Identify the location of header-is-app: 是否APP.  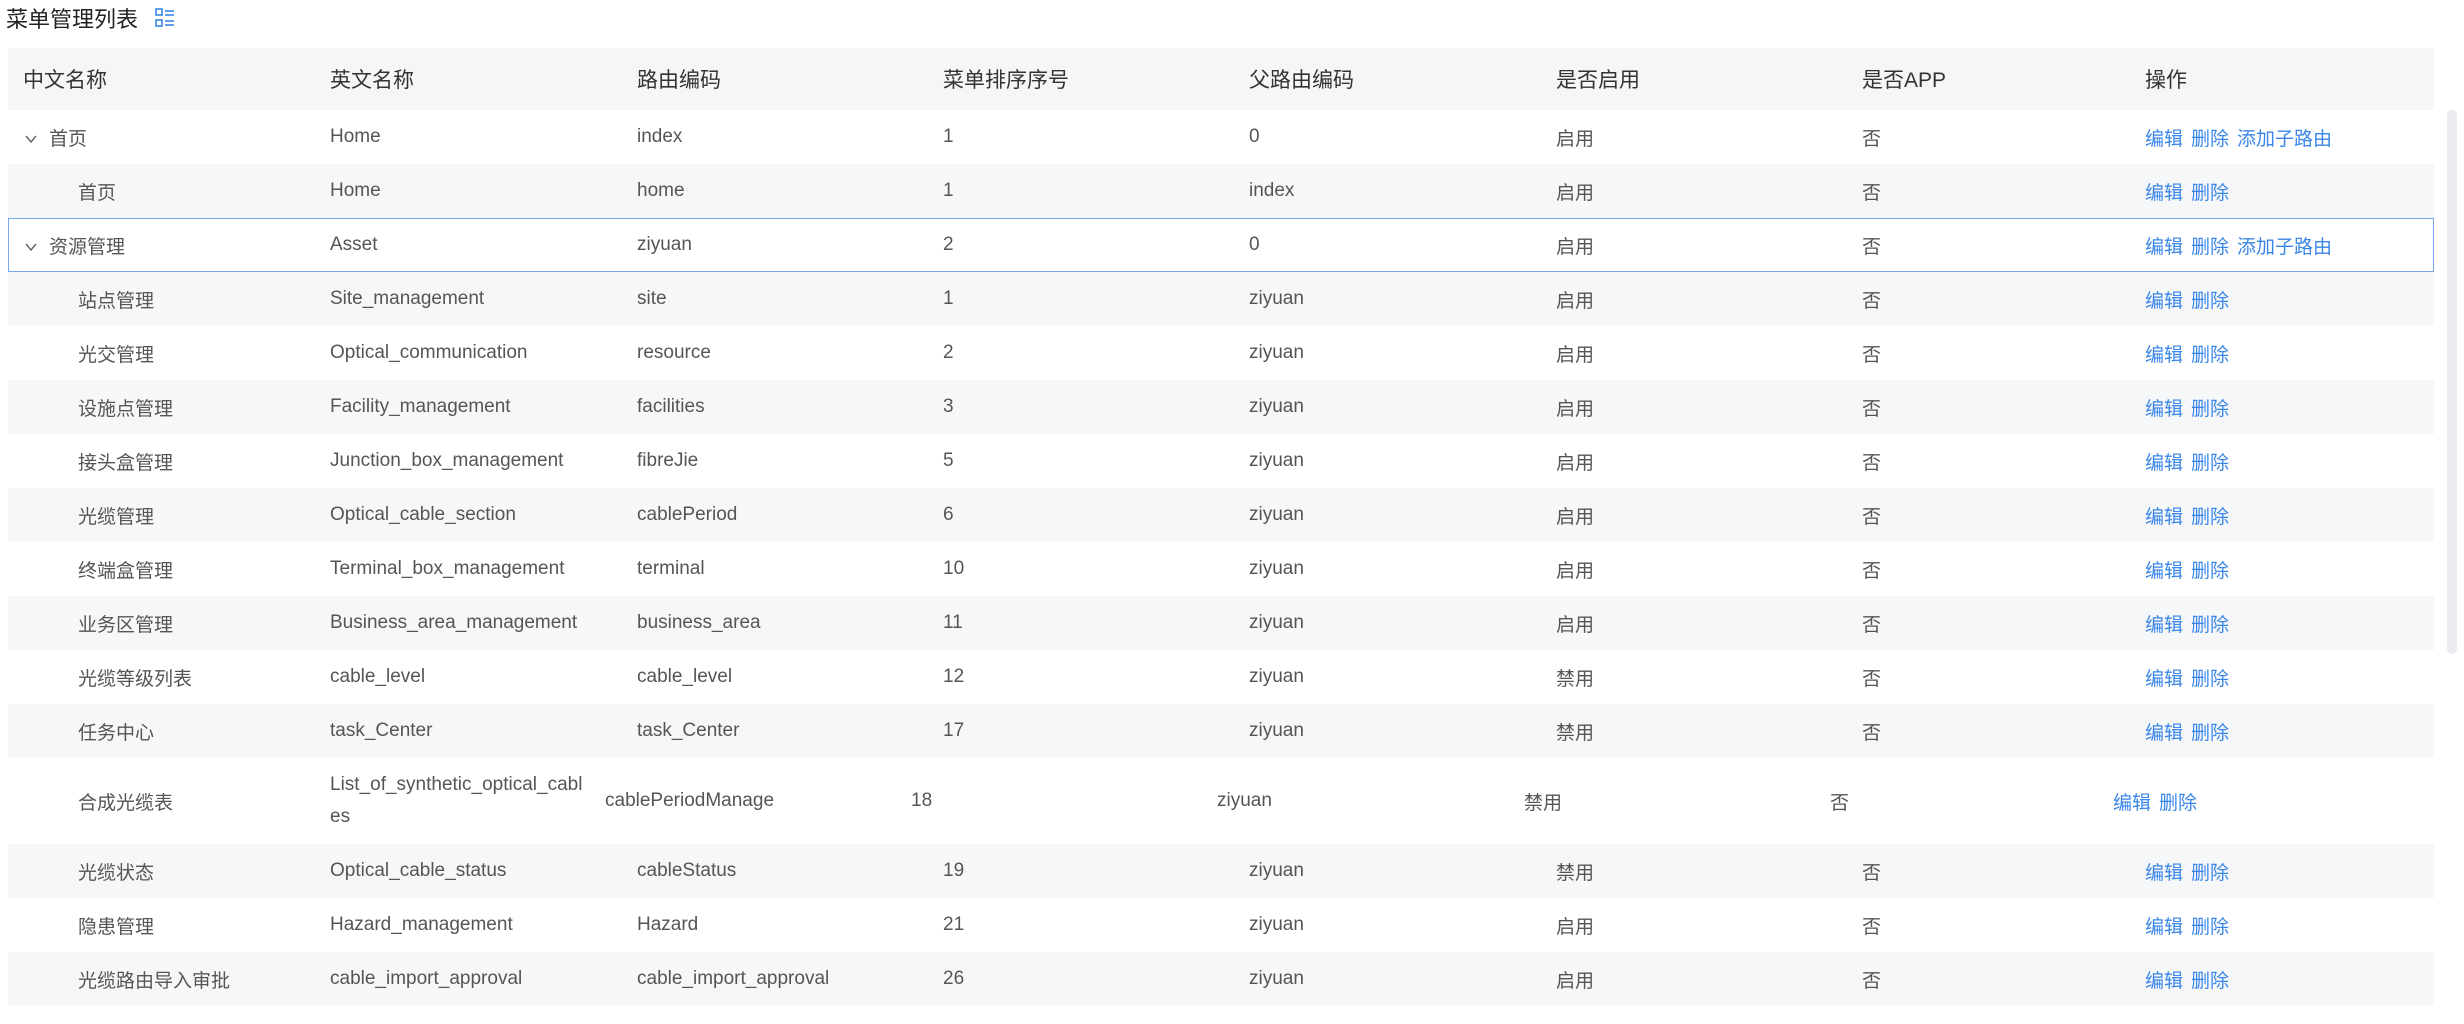
(1987, 79).